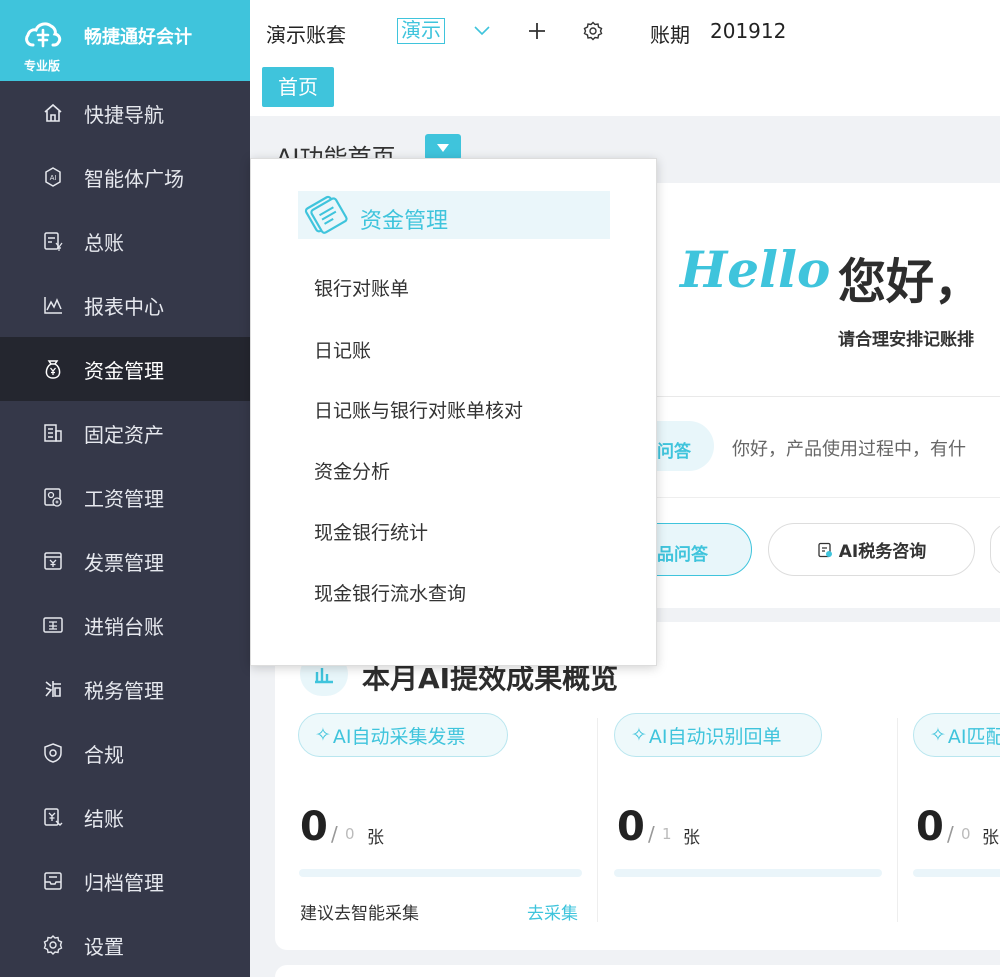 This screenshot has height=977, width=1000. What do you see at coordinates (906, 340) in the screenshot?
I see `hero-subtitle: 请合理安排记账排` at bounding box center [906, 340].